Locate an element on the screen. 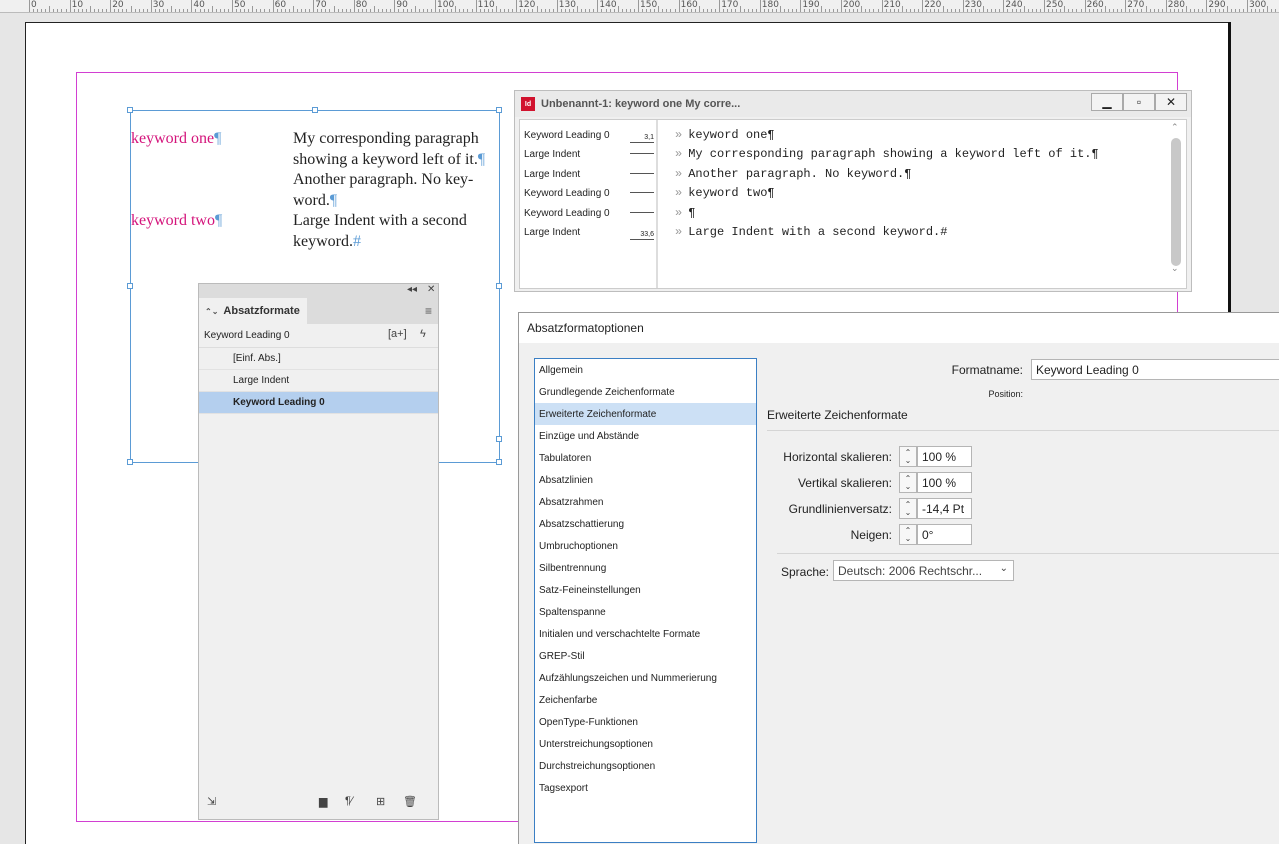  field-input: 0° is located at coordinates (944, 534).